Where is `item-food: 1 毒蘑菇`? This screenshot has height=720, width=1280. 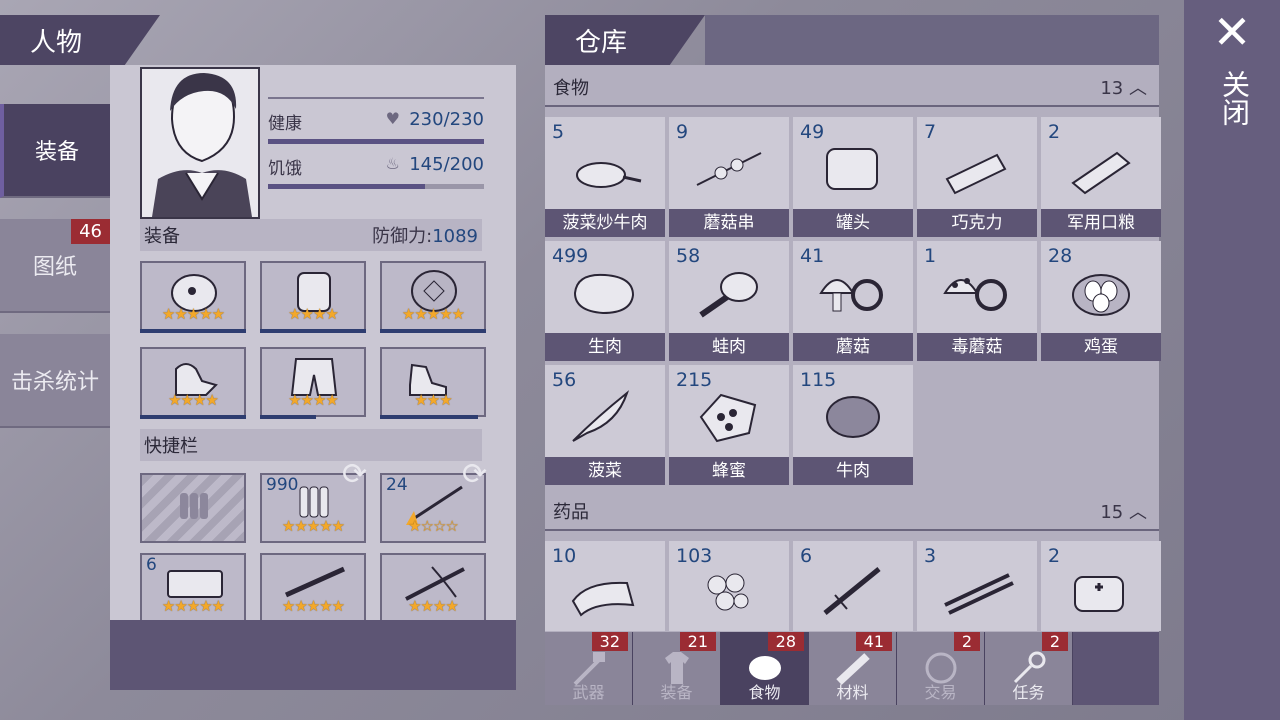 item-food: 1 毒蘑菇 is located at coordinates (977, 301).